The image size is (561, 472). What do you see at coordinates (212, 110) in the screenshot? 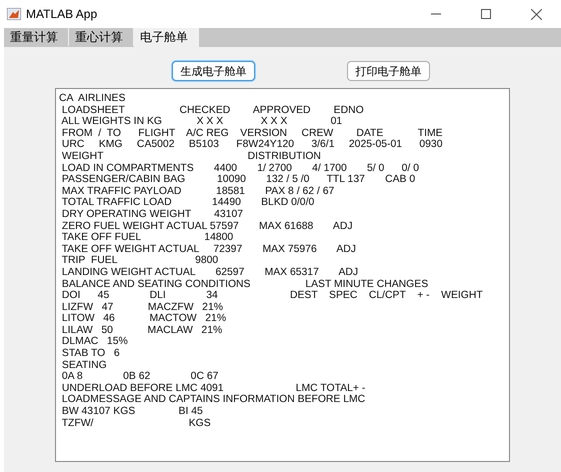
I see `loadsheet-line: LOADSHEET CHECKED APPROVED EDNO` at bounding box center [212, 110].